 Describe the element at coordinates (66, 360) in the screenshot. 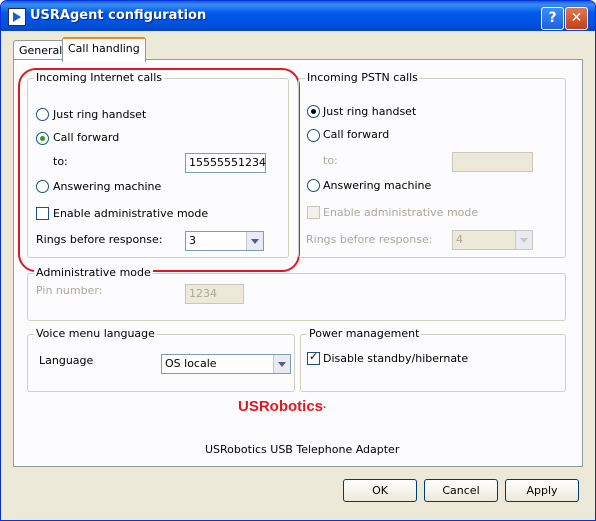

I see `language-label: Language` at that location.